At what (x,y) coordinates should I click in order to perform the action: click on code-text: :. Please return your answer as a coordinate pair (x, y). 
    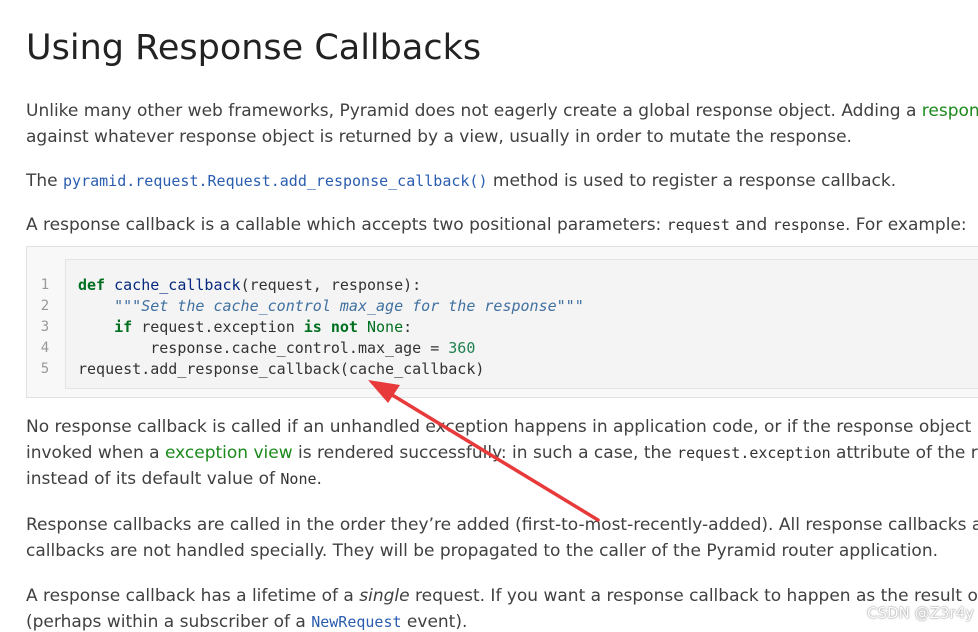
    Looking at the image, I should click on (408, 327).